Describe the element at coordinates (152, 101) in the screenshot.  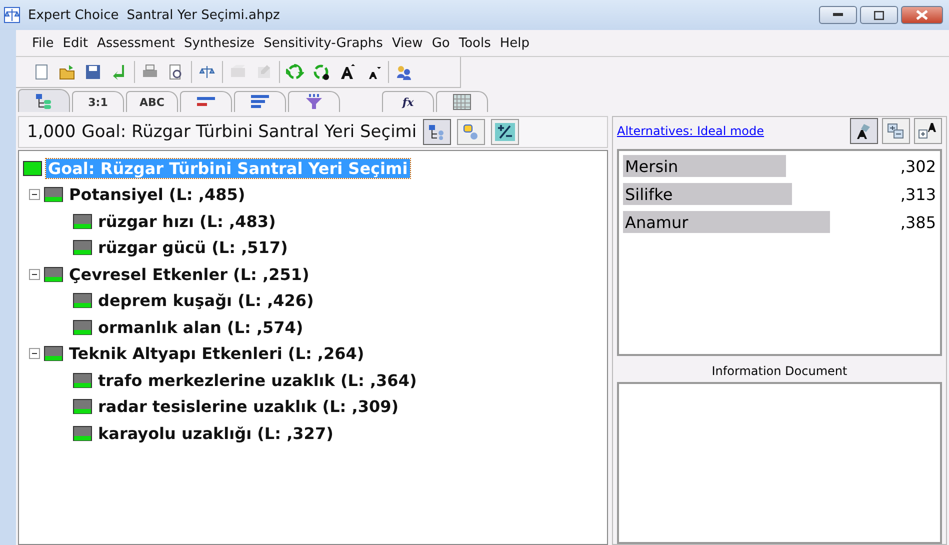
I see `view-tab: ABC` at that location.